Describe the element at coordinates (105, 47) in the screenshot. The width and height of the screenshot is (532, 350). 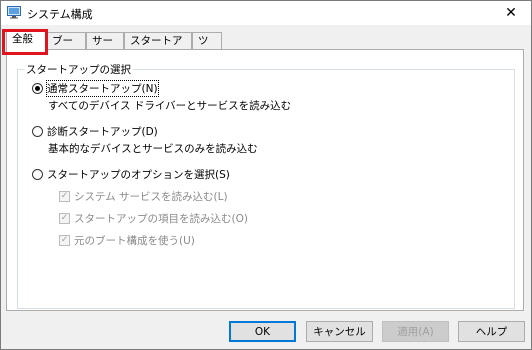
I see `tab-services: サービス` at that location.